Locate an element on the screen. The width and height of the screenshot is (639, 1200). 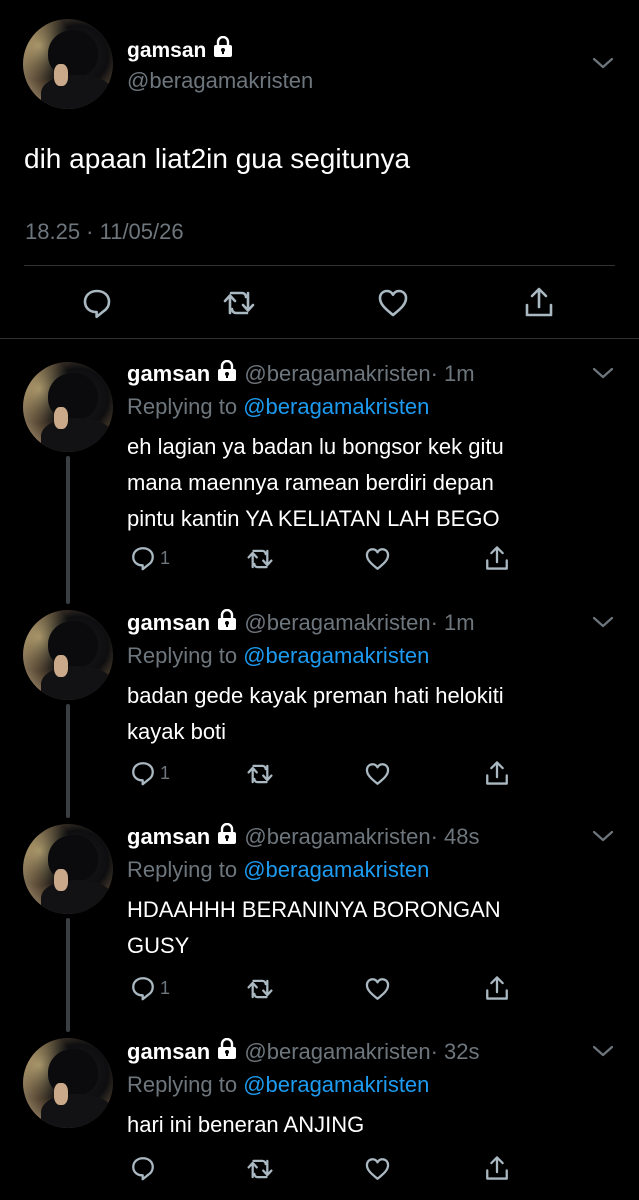
reply-text-line: eh lagian ya badan lu bongsor kek gitu is located at coordinates (315, 446).